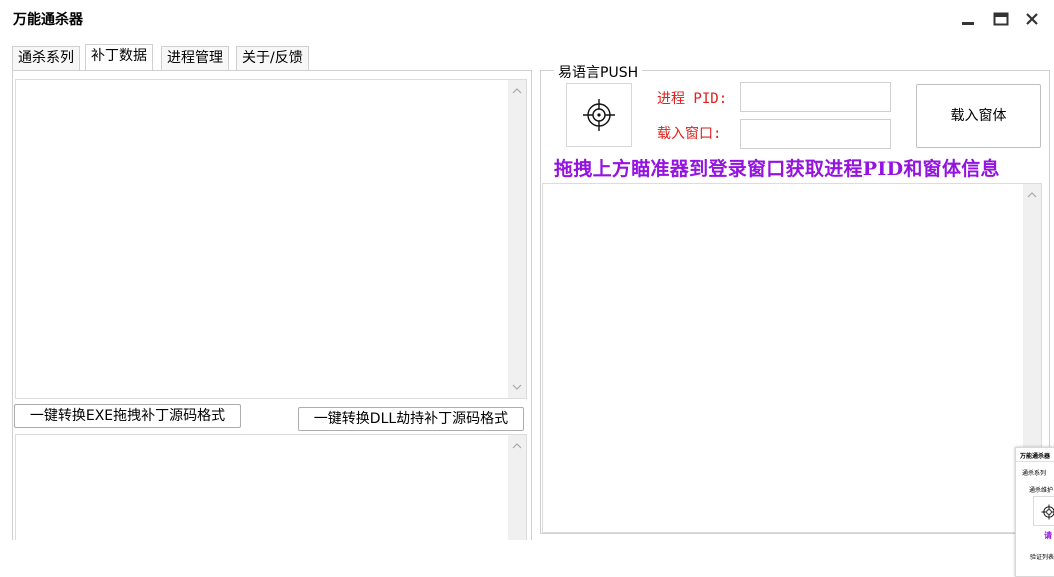  I want to click on pid-field, so click(815, 97).